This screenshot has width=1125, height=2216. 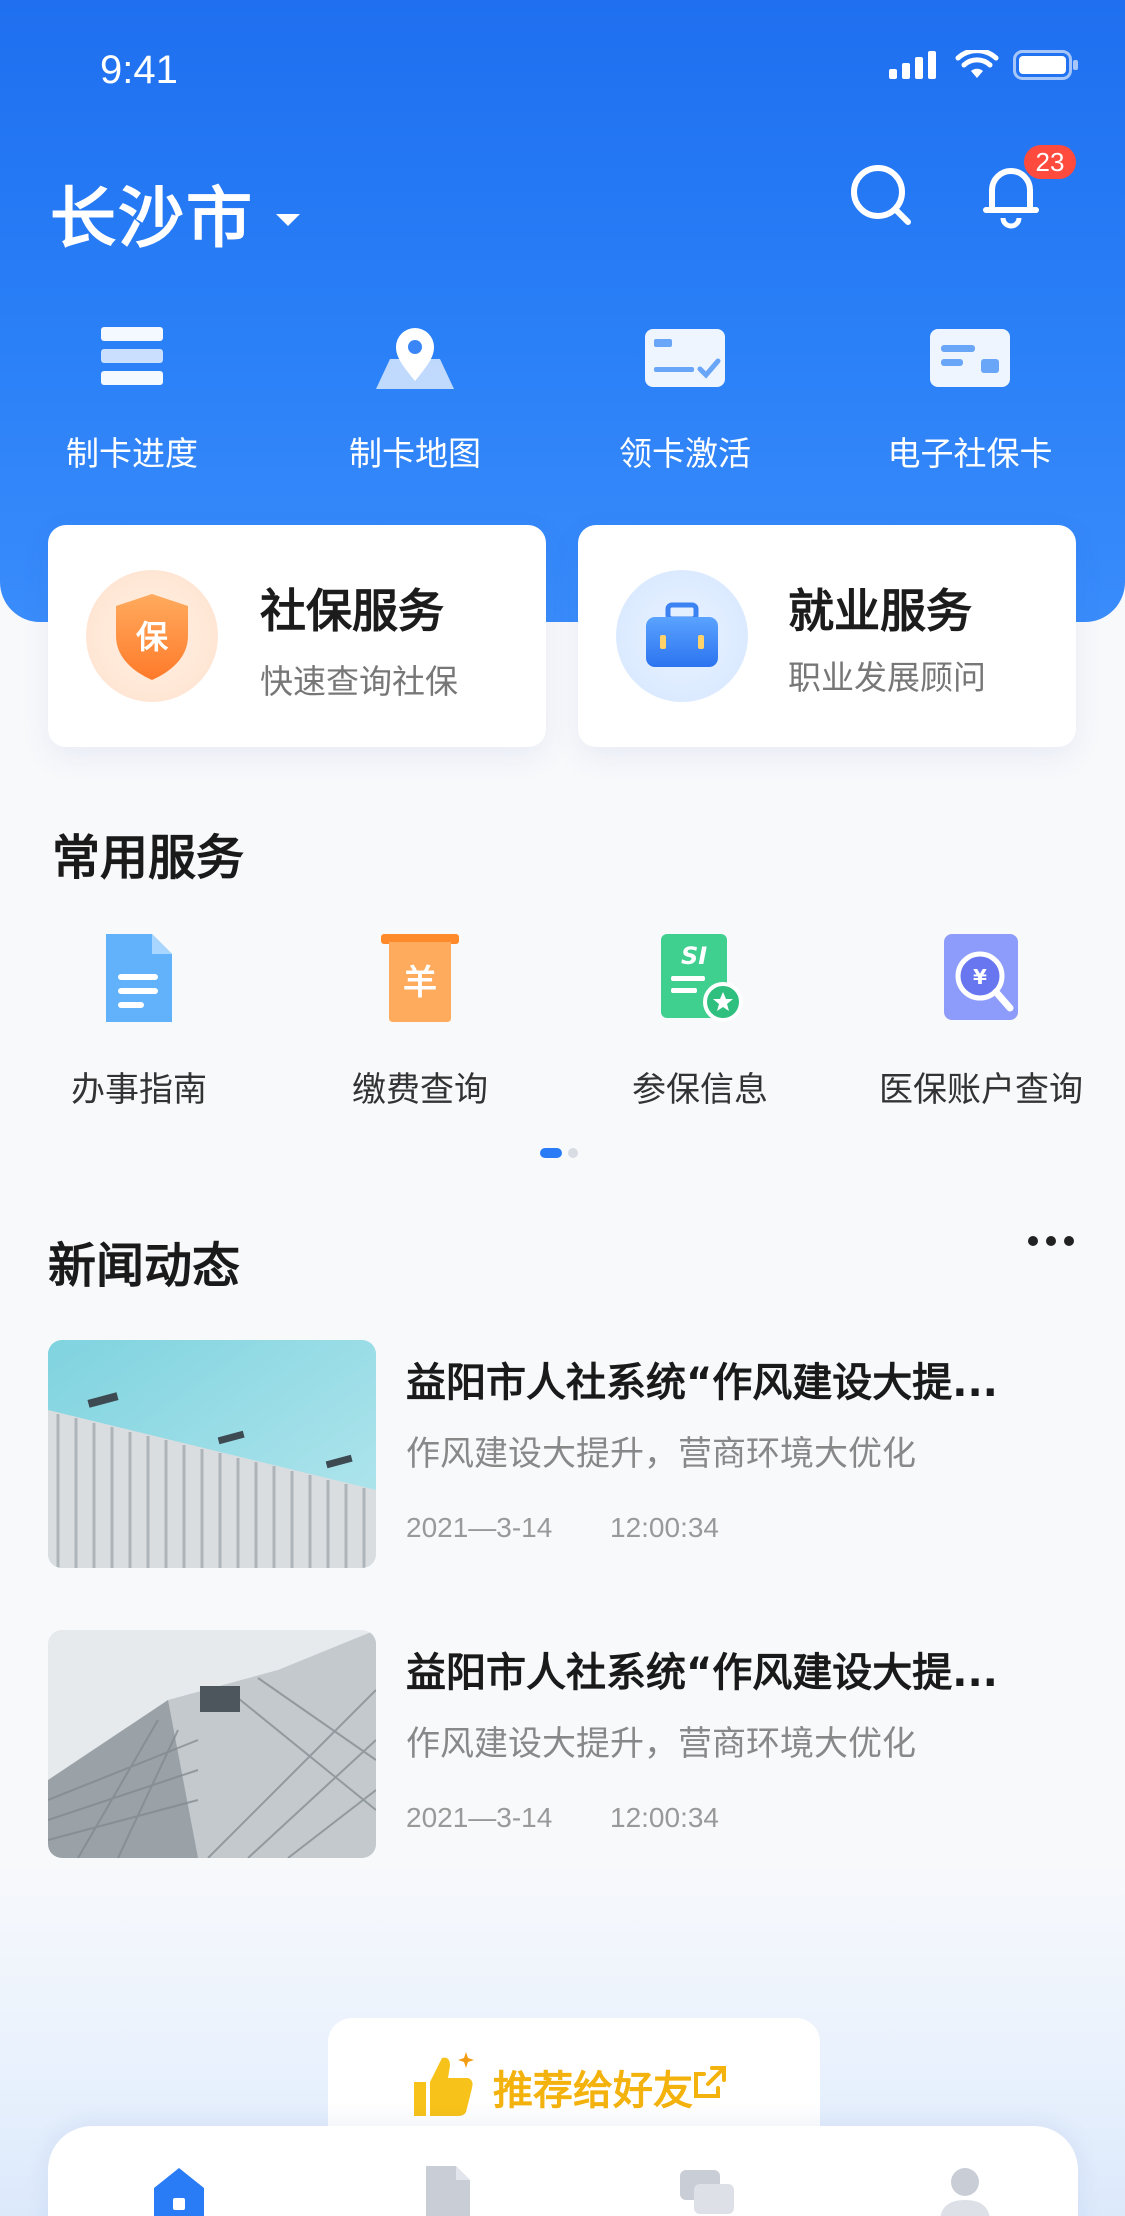 What do you see at coordinates (420, 1090) in the screenshot?
I see `service-label: 缴费查询` at bounding box center [420, 1090].